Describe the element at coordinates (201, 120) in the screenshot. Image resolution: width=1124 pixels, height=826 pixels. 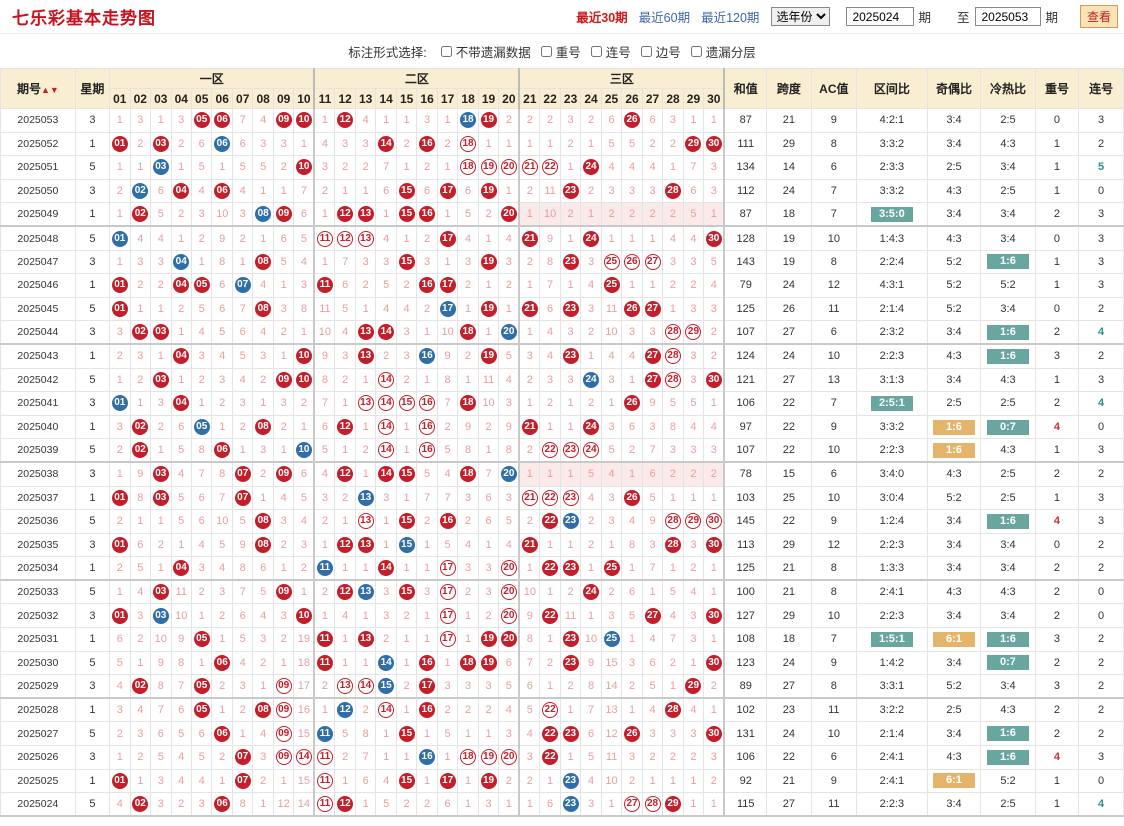
I see `number-cell: 05` at that location.